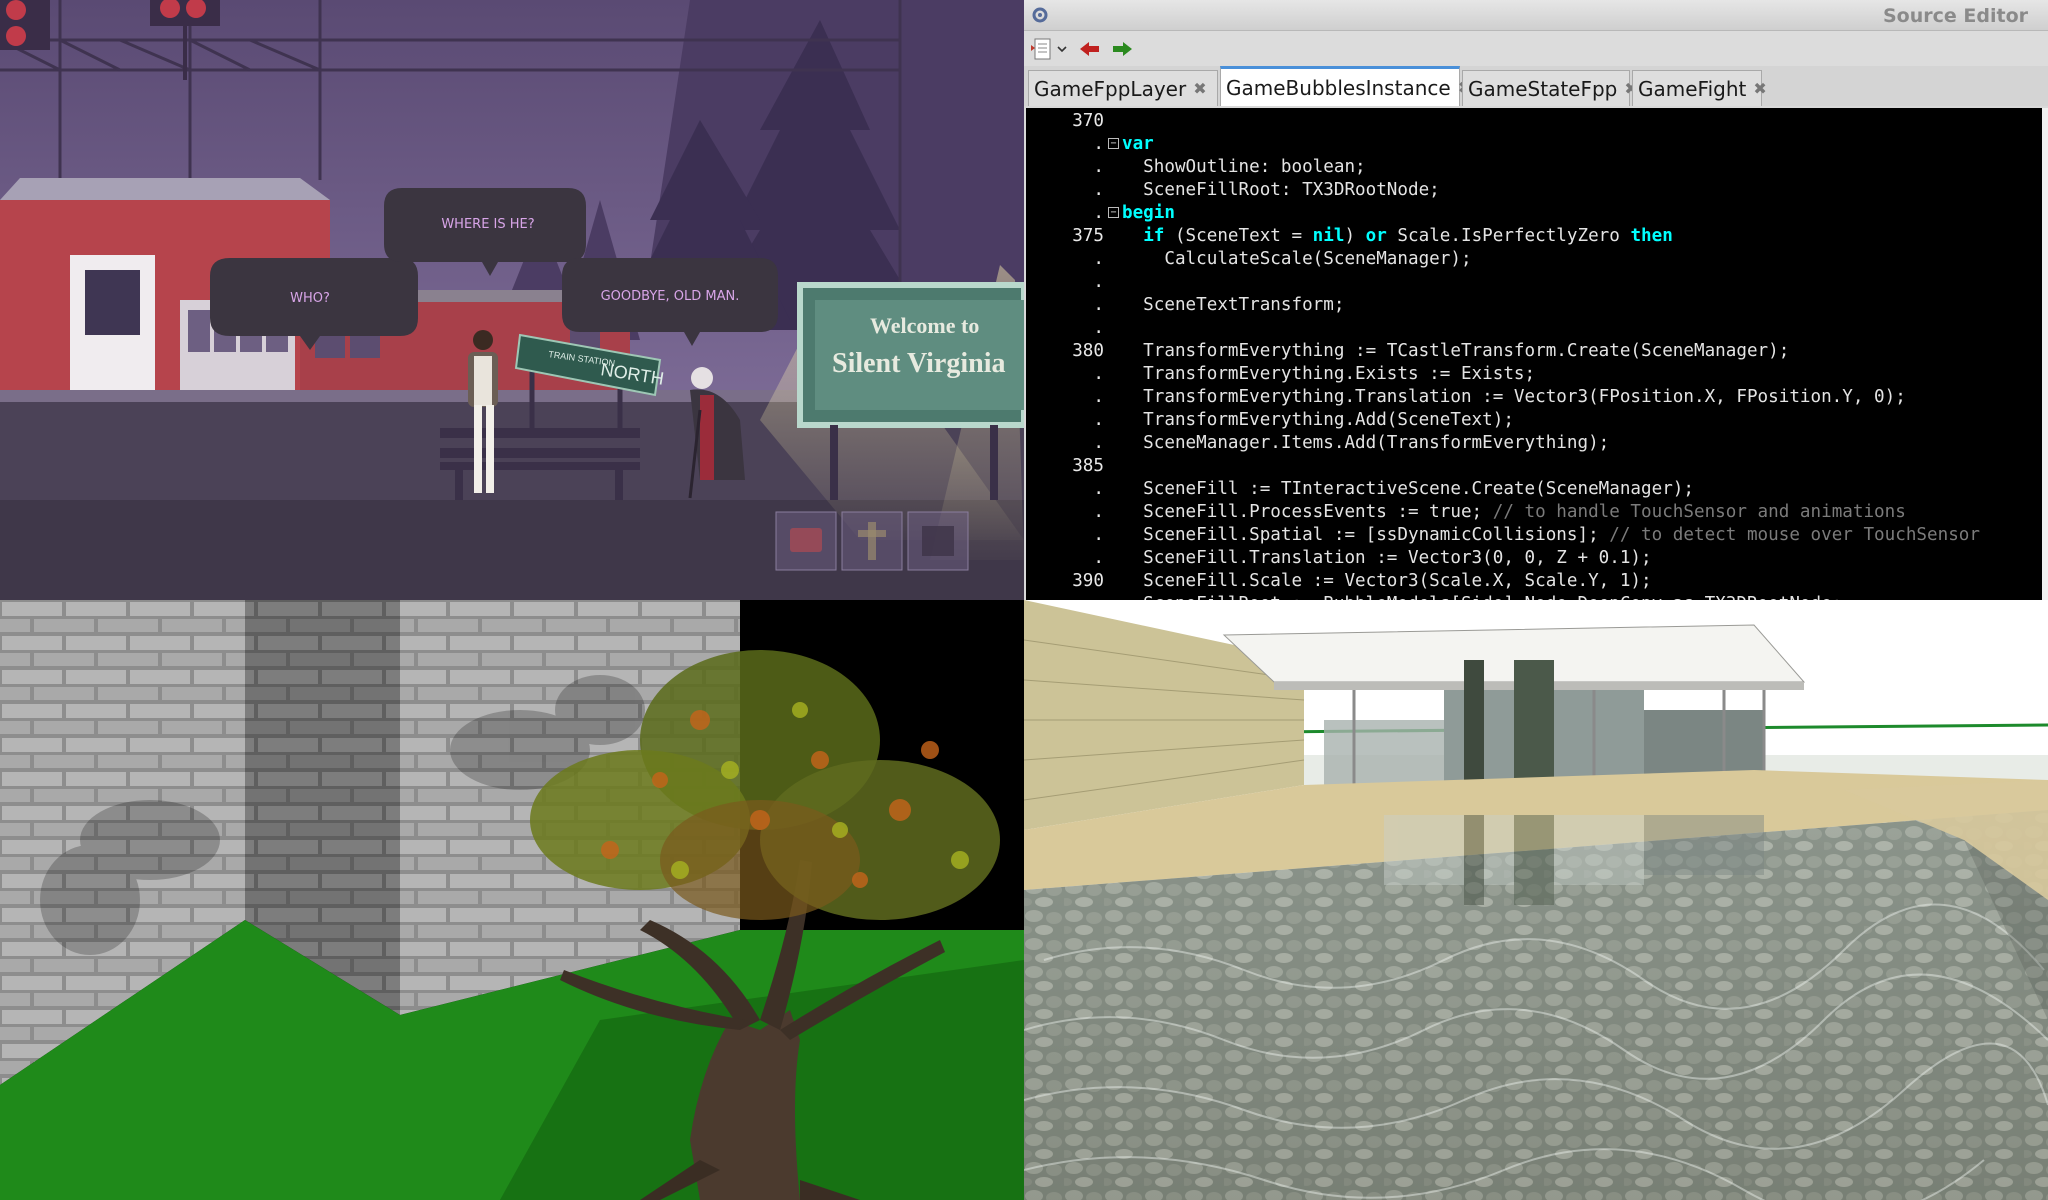  Describe the element at coordinates (1243, 167) in the screenshot. I see `code-text: ShowOutline: boolean;` at that location.